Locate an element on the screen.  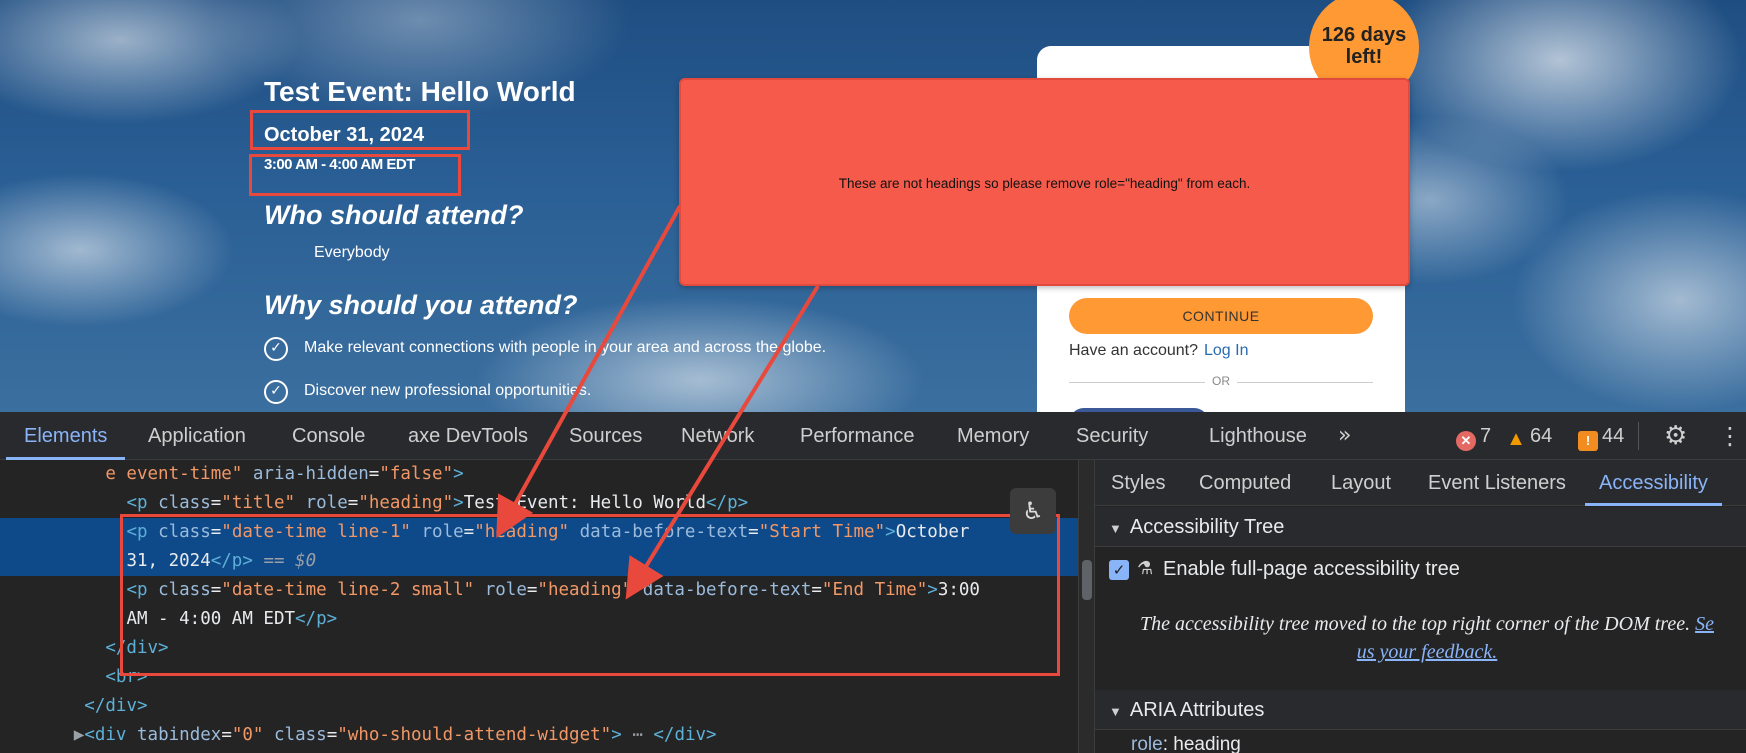
event-title: Test Event: Hello World is located at coordinates (420, 91).